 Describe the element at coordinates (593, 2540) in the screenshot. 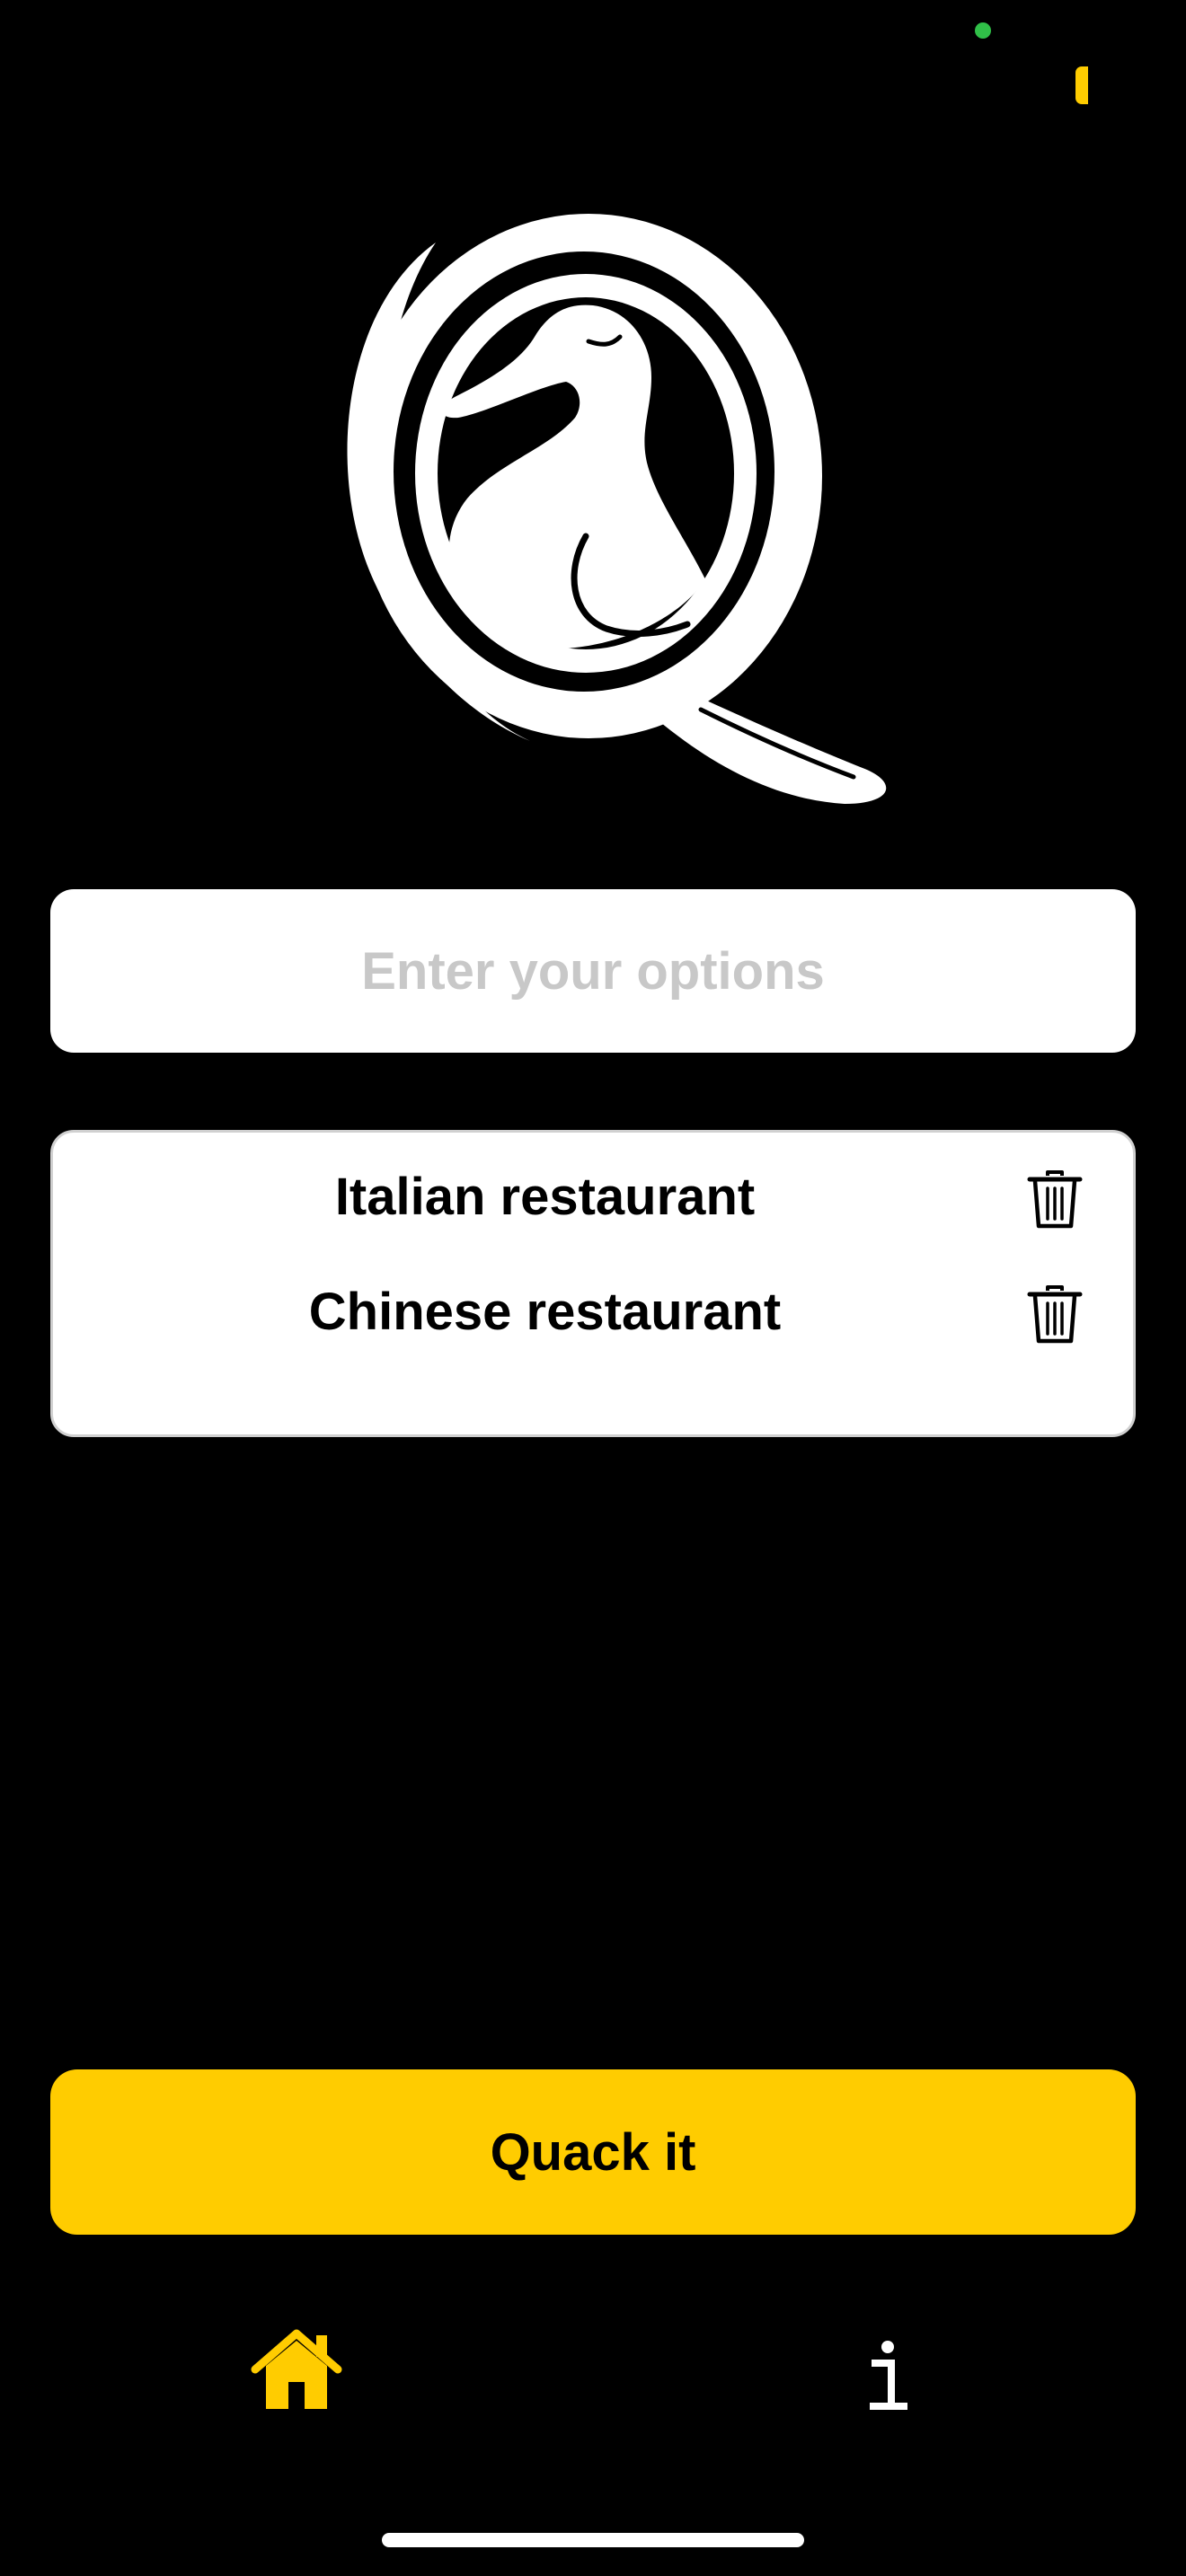

I see `home-indicator` at that location.